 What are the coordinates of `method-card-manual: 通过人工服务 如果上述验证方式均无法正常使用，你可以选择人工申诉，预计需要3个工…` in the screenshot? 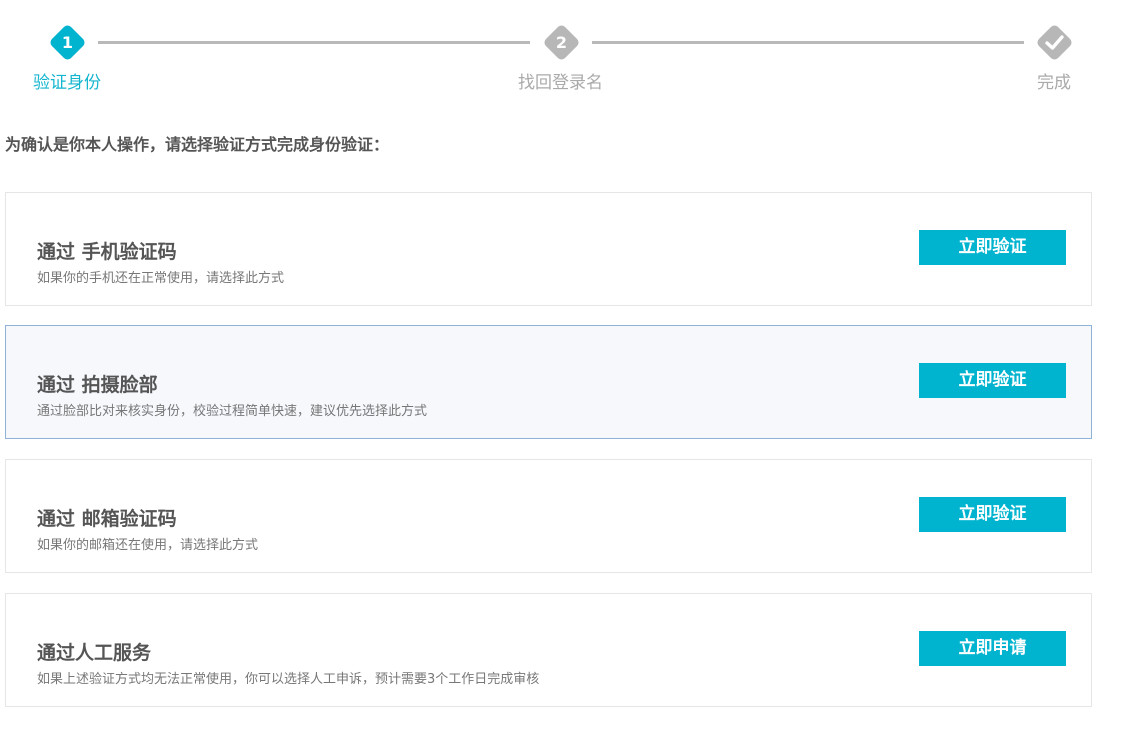 It's located at (548, 650).